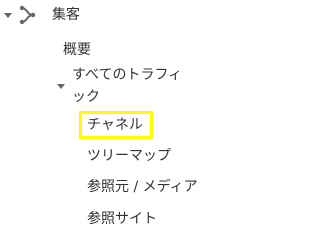  What do you see at coordinates (115, 125) in the screenshot?
I see `nav-item-channel: チャネル` at bounding box center [115, 125].